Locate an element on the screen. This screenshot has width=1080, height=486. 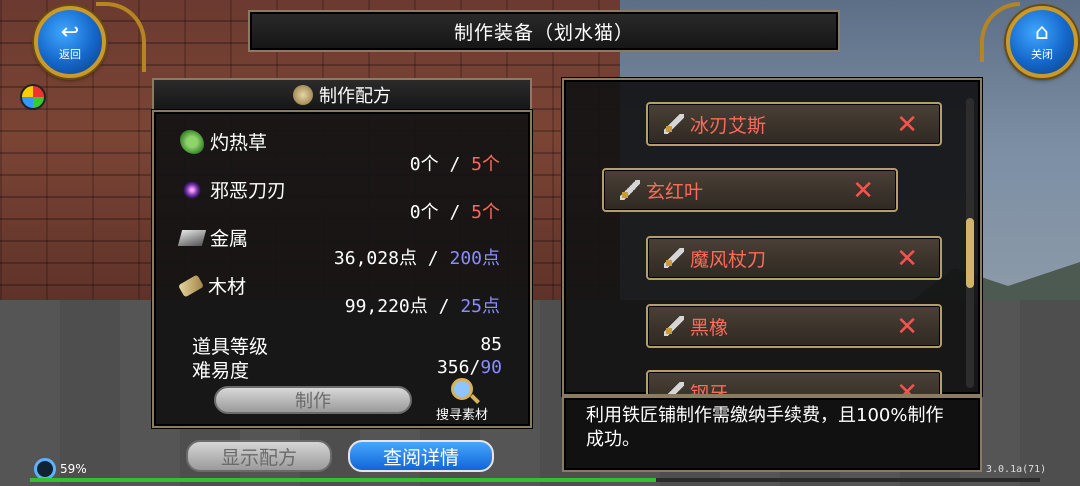
material-row: 木材 is located at coordinates (212, 285).